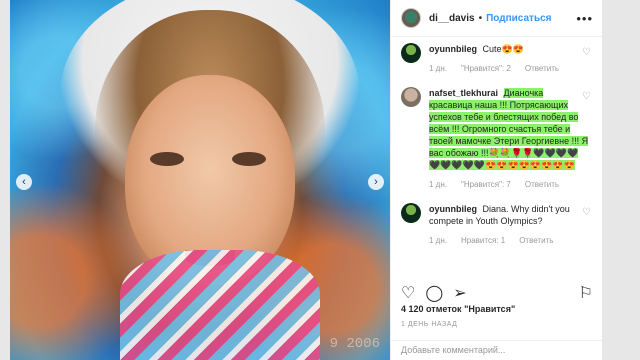 The height and width of the screenshot is (360, 640). I want to click on post-actions: ♡ ◯ ➢ ⚐, so click(497, 293).